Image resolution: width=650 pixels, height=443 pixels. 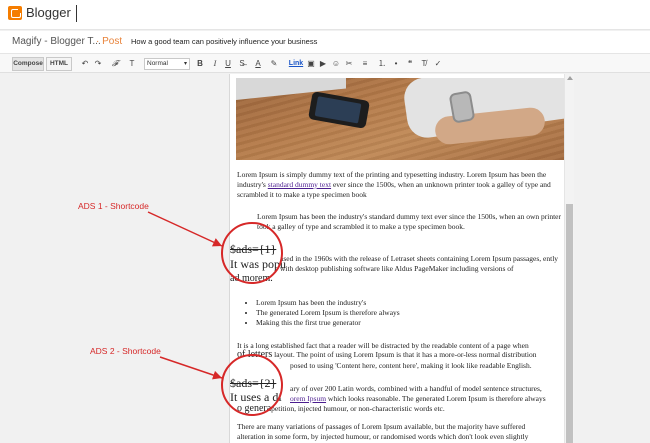 I want to click on bold-icon: B, so click(x=200, y=64).